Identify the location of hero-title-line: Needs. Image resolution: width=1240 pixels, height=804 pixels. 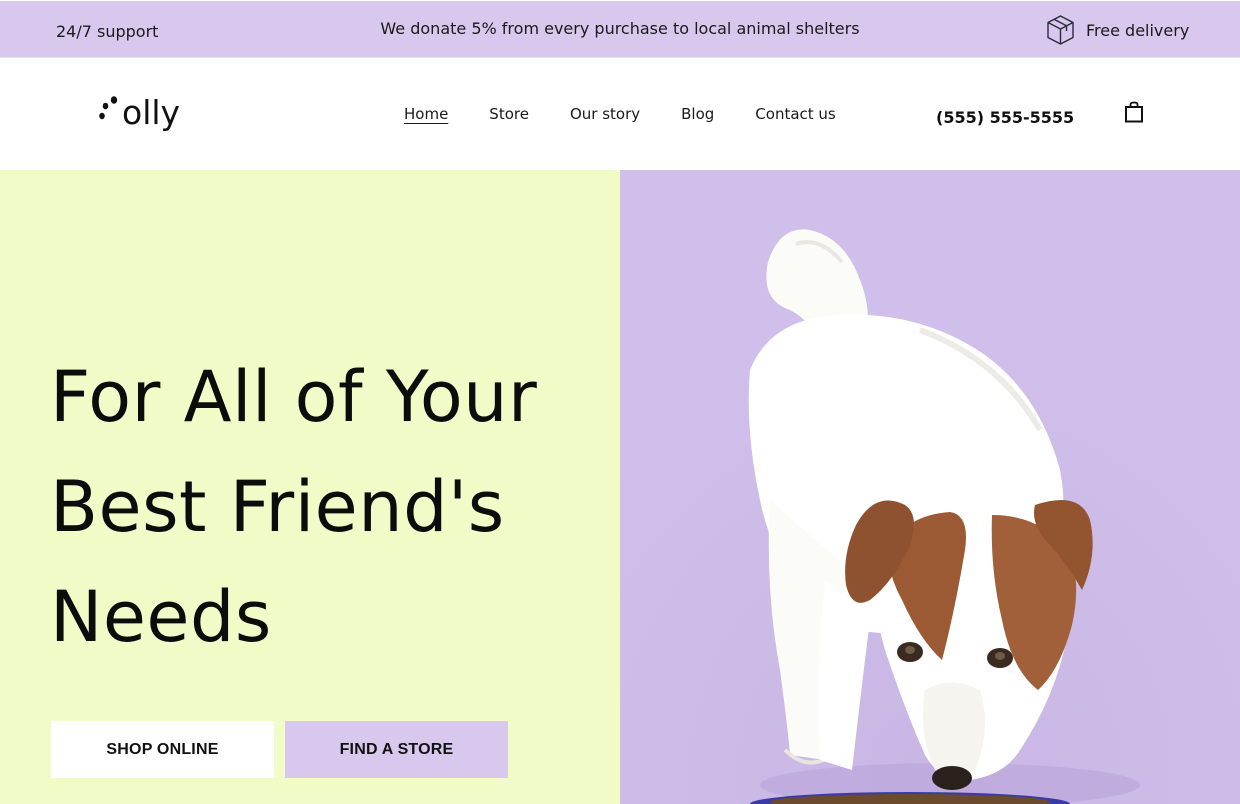
(161, 617).